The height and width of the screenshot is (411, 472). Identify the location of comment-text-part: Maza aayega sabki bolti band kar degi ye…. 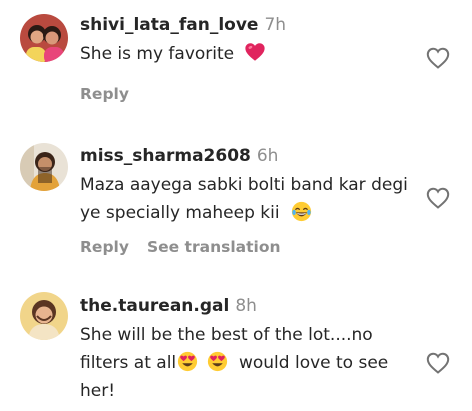
(244, 199).